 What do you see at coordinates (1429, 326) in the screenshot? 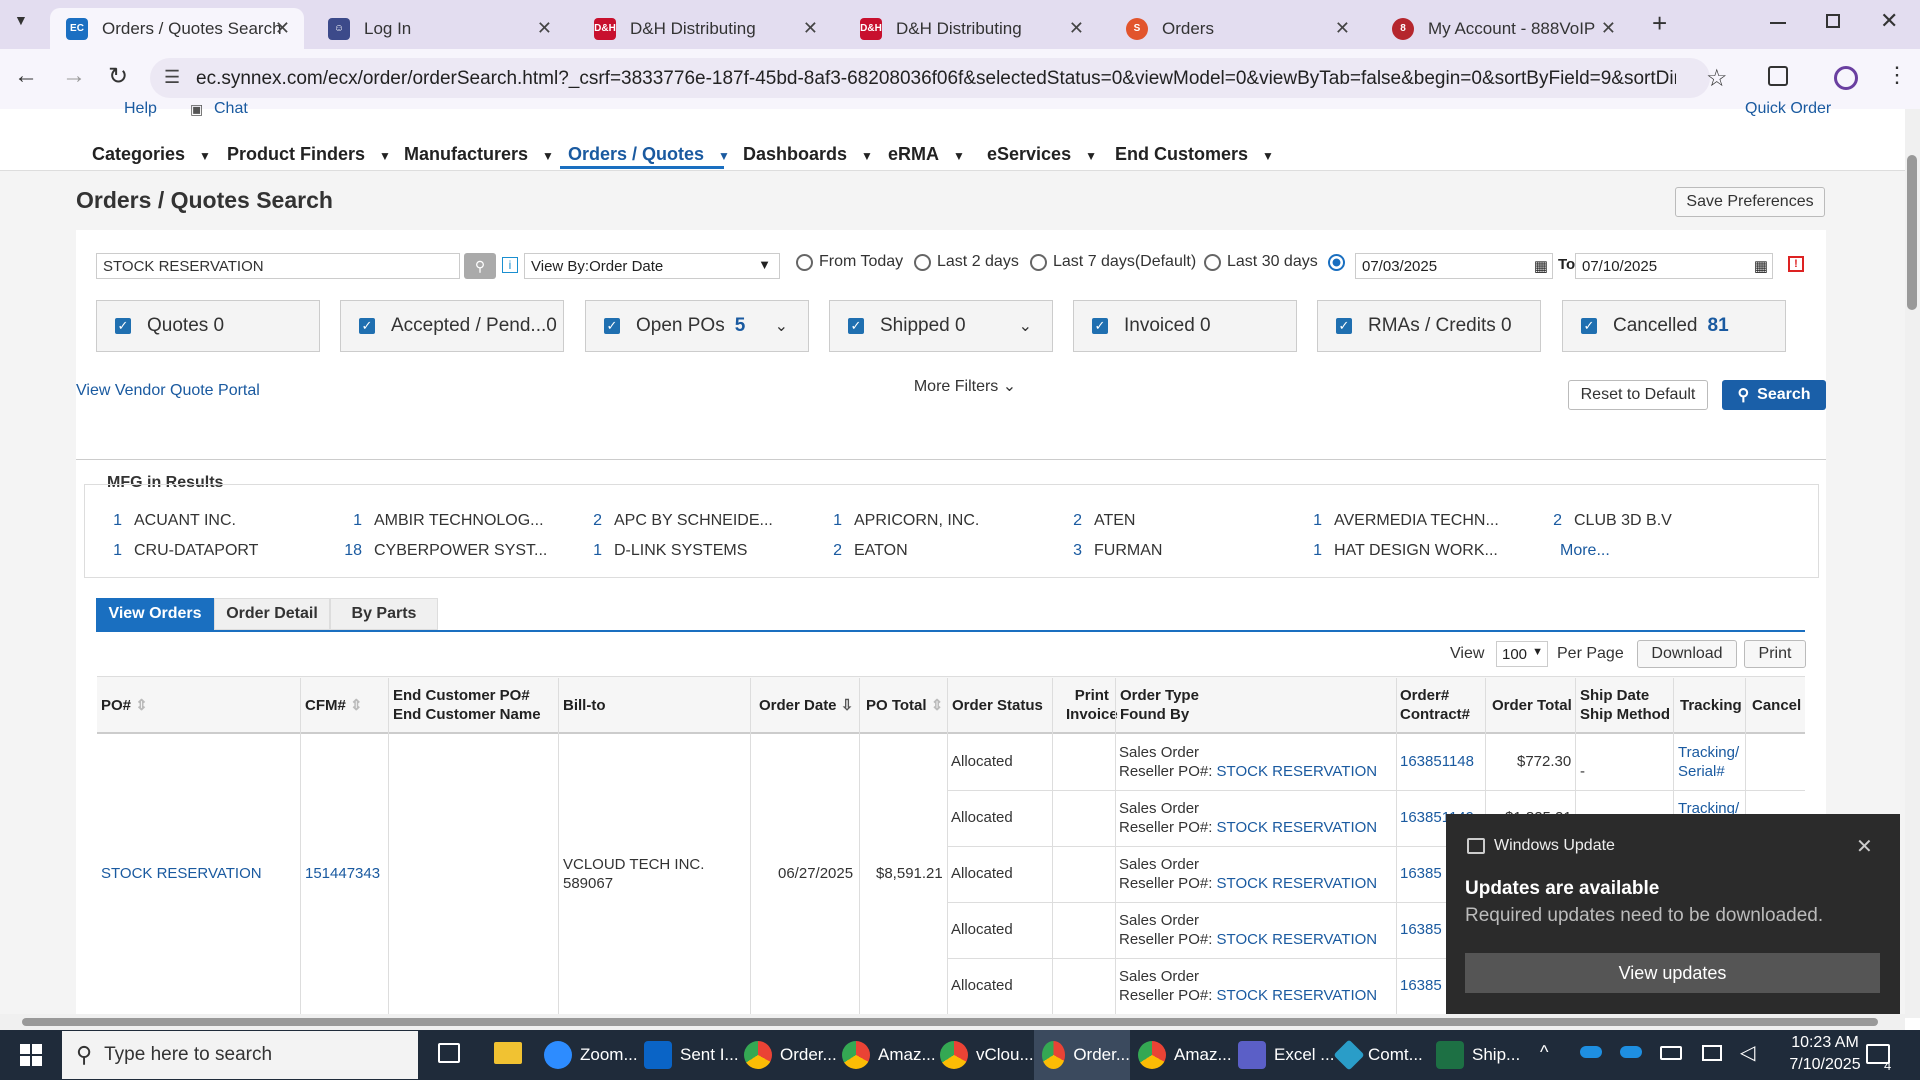
I see `filter-rmas-credits: ✓ RMAs / Credits 0` at bounding box center [1429, 326].